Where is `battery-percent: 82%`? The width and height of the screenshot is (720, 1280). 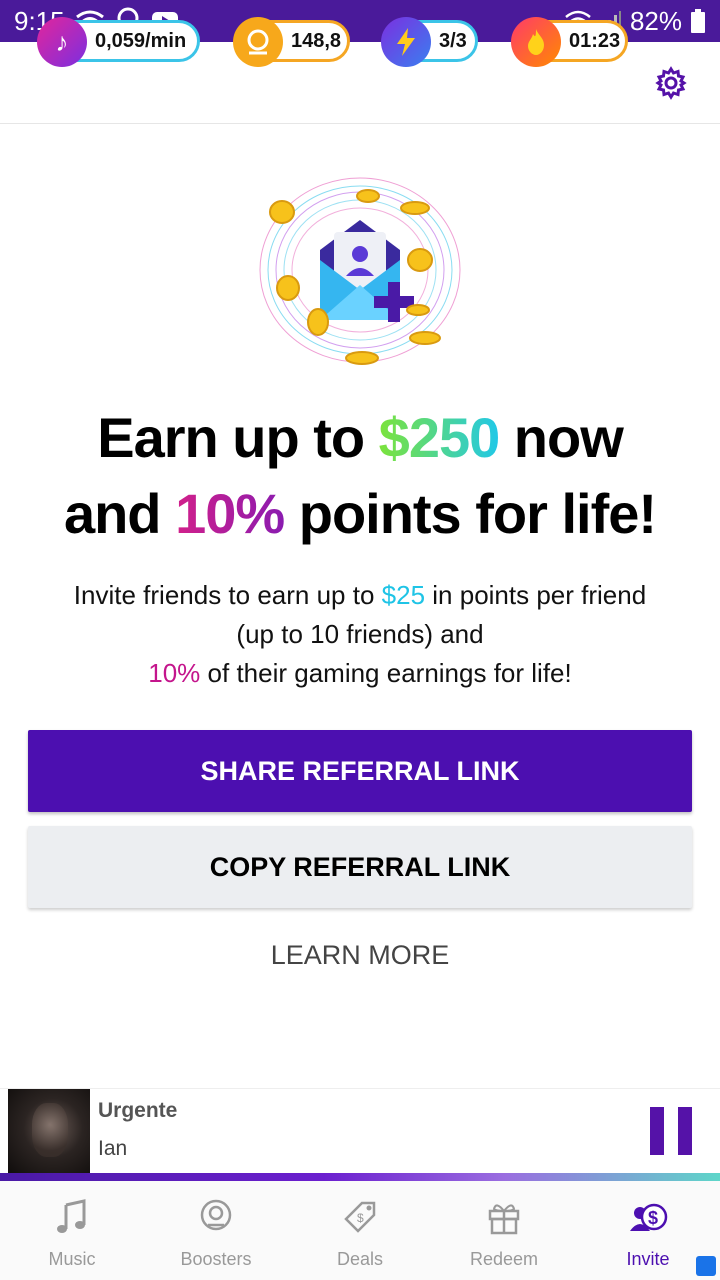 battery-percent: 82% is located at coordinates (655, 20).